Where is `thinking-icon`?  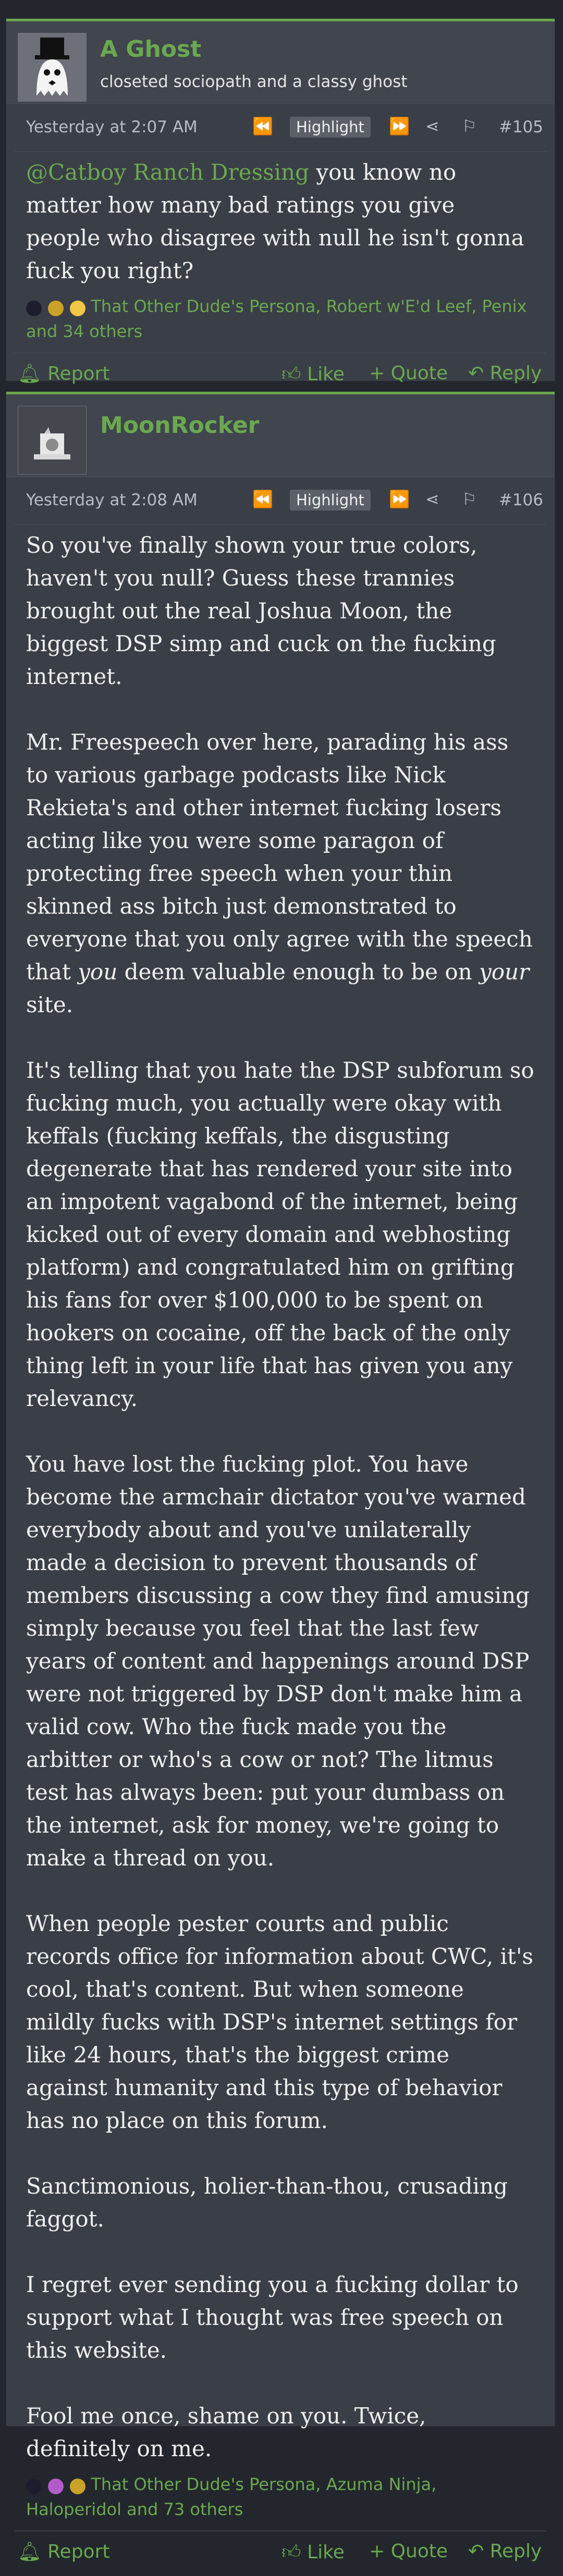
thinking-icon is located at coordinates (78, 308).